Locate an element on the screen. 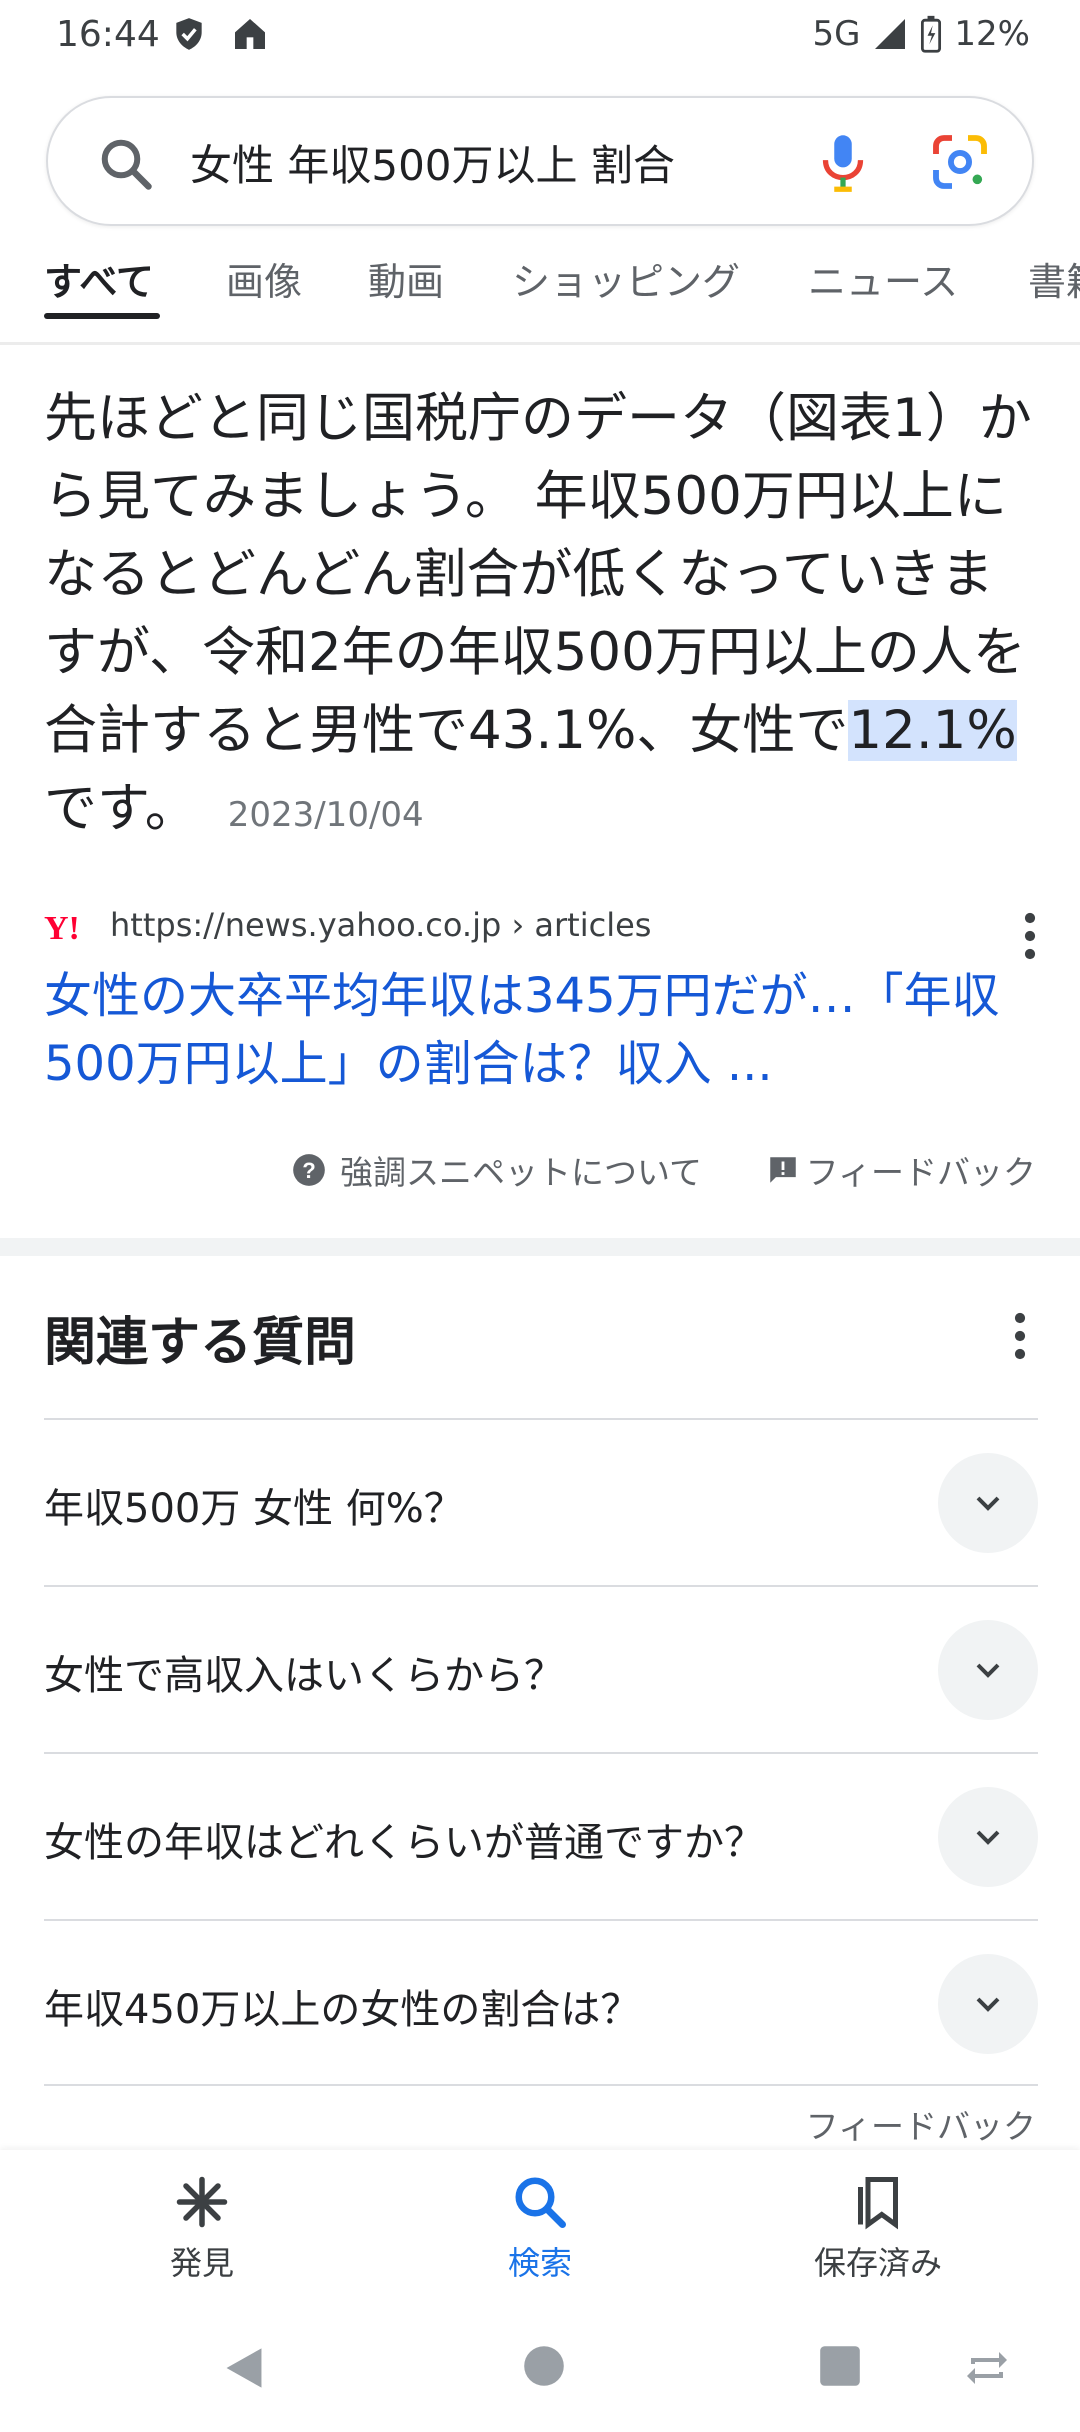 Image resolution: width=1080 pixels, height=2432 pixels. feedback-button: フィードバック is located at coordinates (901, 1170).